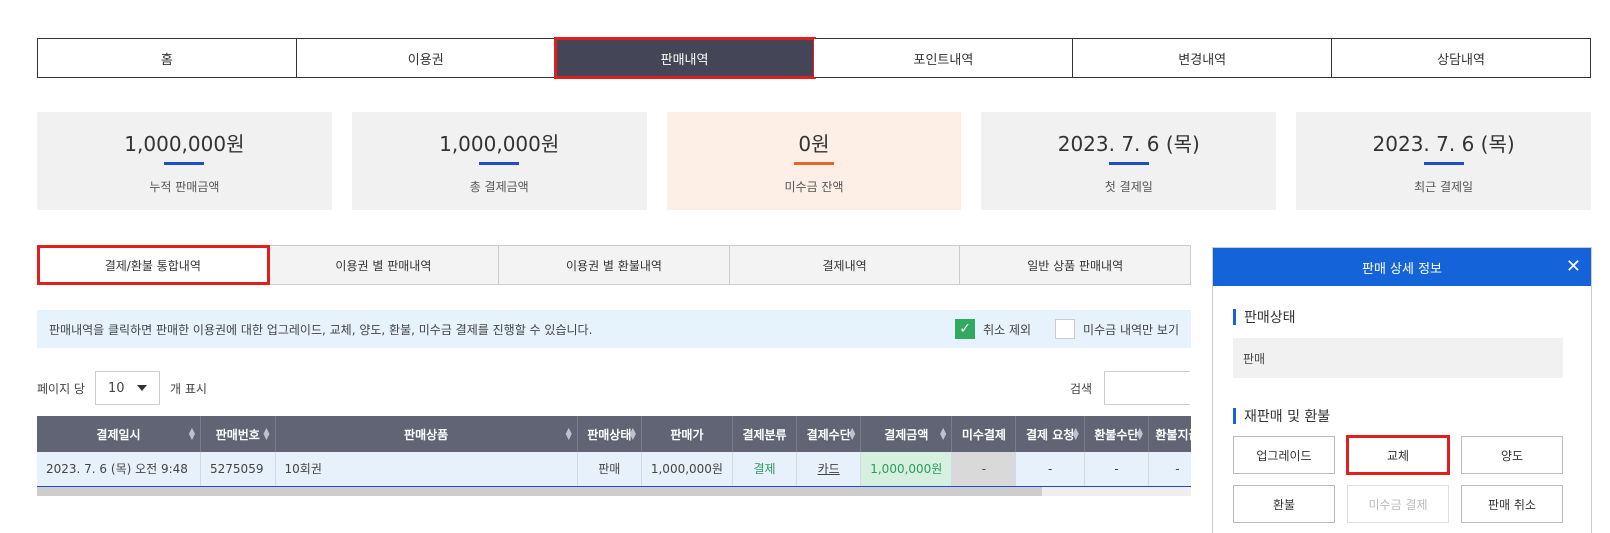  I want to click on tab-refunds-by-pass: 이용권 별 환불내역, so click(614, 265).